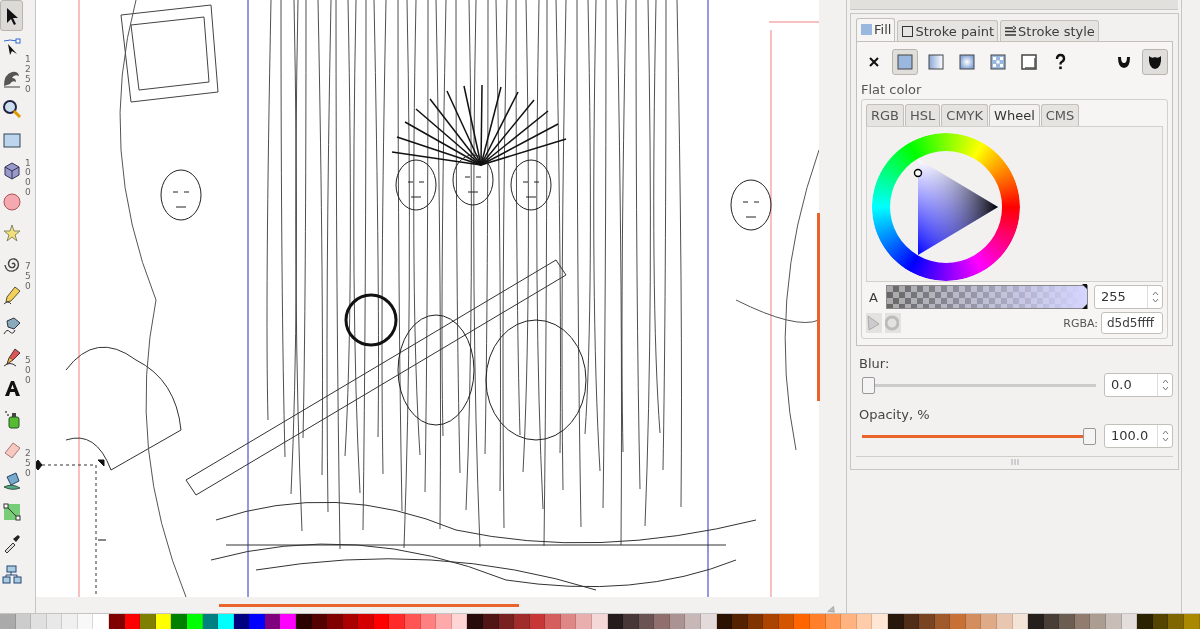  Describe the element at coordinates (11, 325) in the screenshot. I see `pen-nib-icon` at that location.